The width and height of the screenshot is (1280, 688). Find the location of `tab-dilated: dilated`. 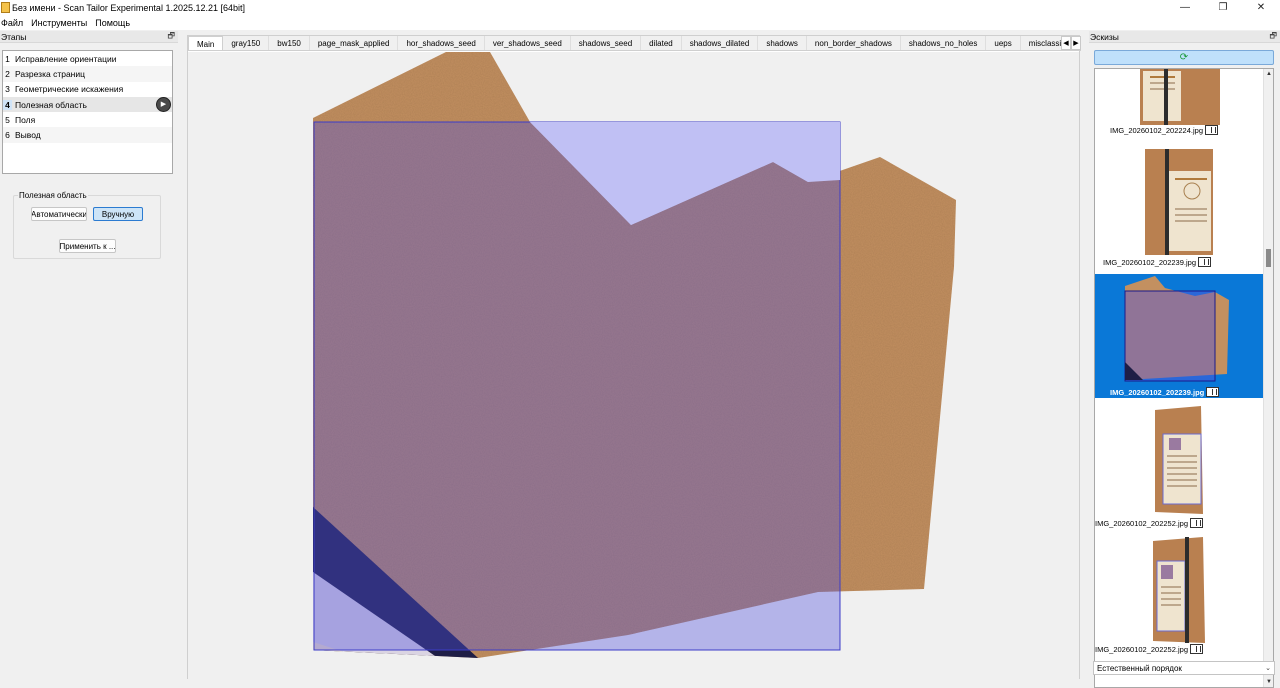

tab-dilated: dilated is located at coordinates (661, 43).